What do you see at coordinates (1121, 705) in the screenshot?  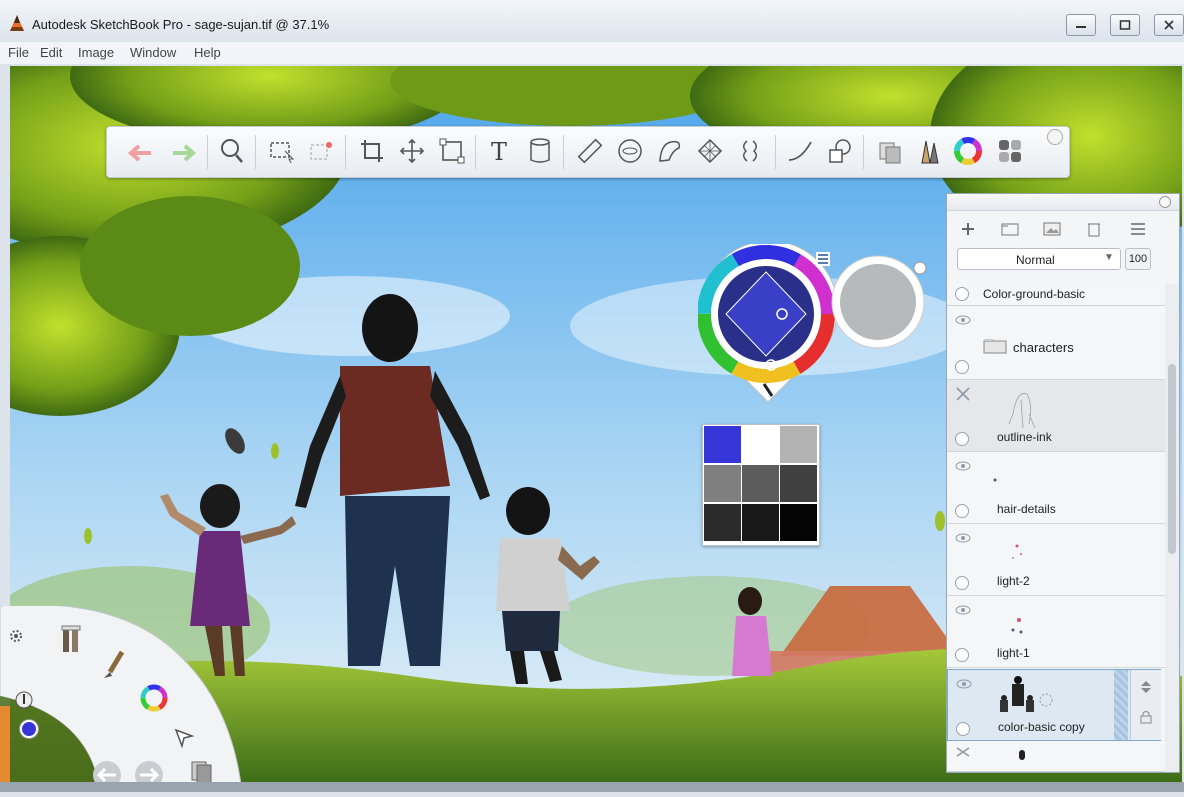 I see `layer-drag-handle` at bounding box center [1121, 705].